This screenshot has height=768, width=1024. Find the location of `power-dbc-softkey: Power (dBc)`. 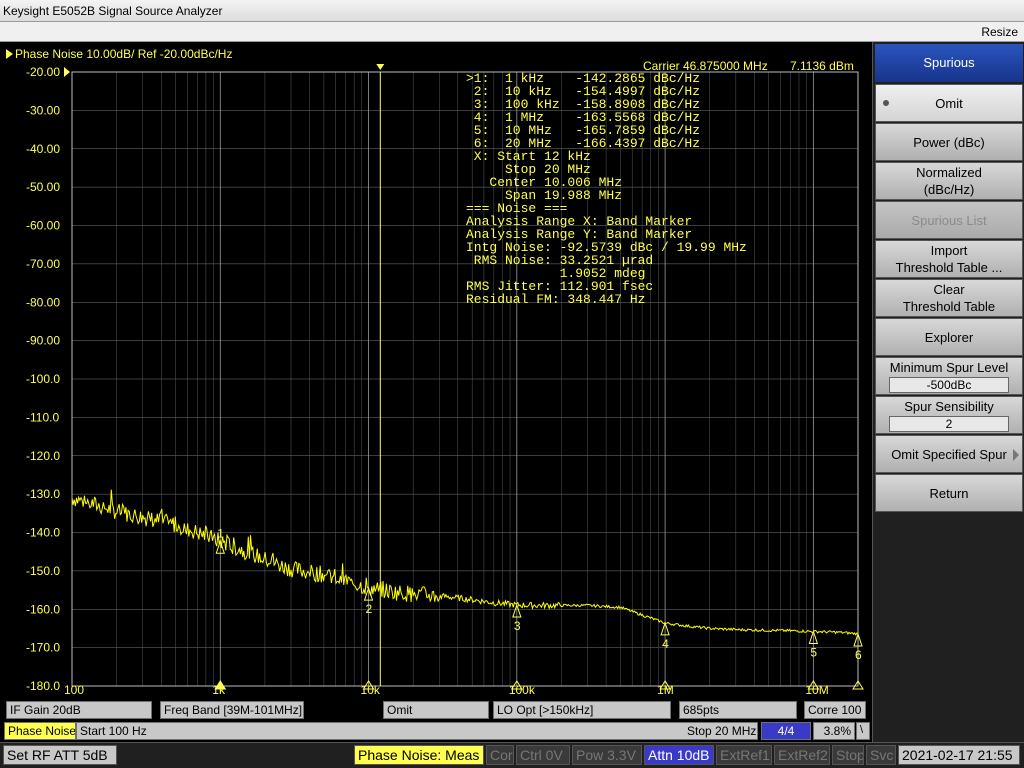

power-dbc-softkey: Power (dBc) is located at coordinates (949, 142).